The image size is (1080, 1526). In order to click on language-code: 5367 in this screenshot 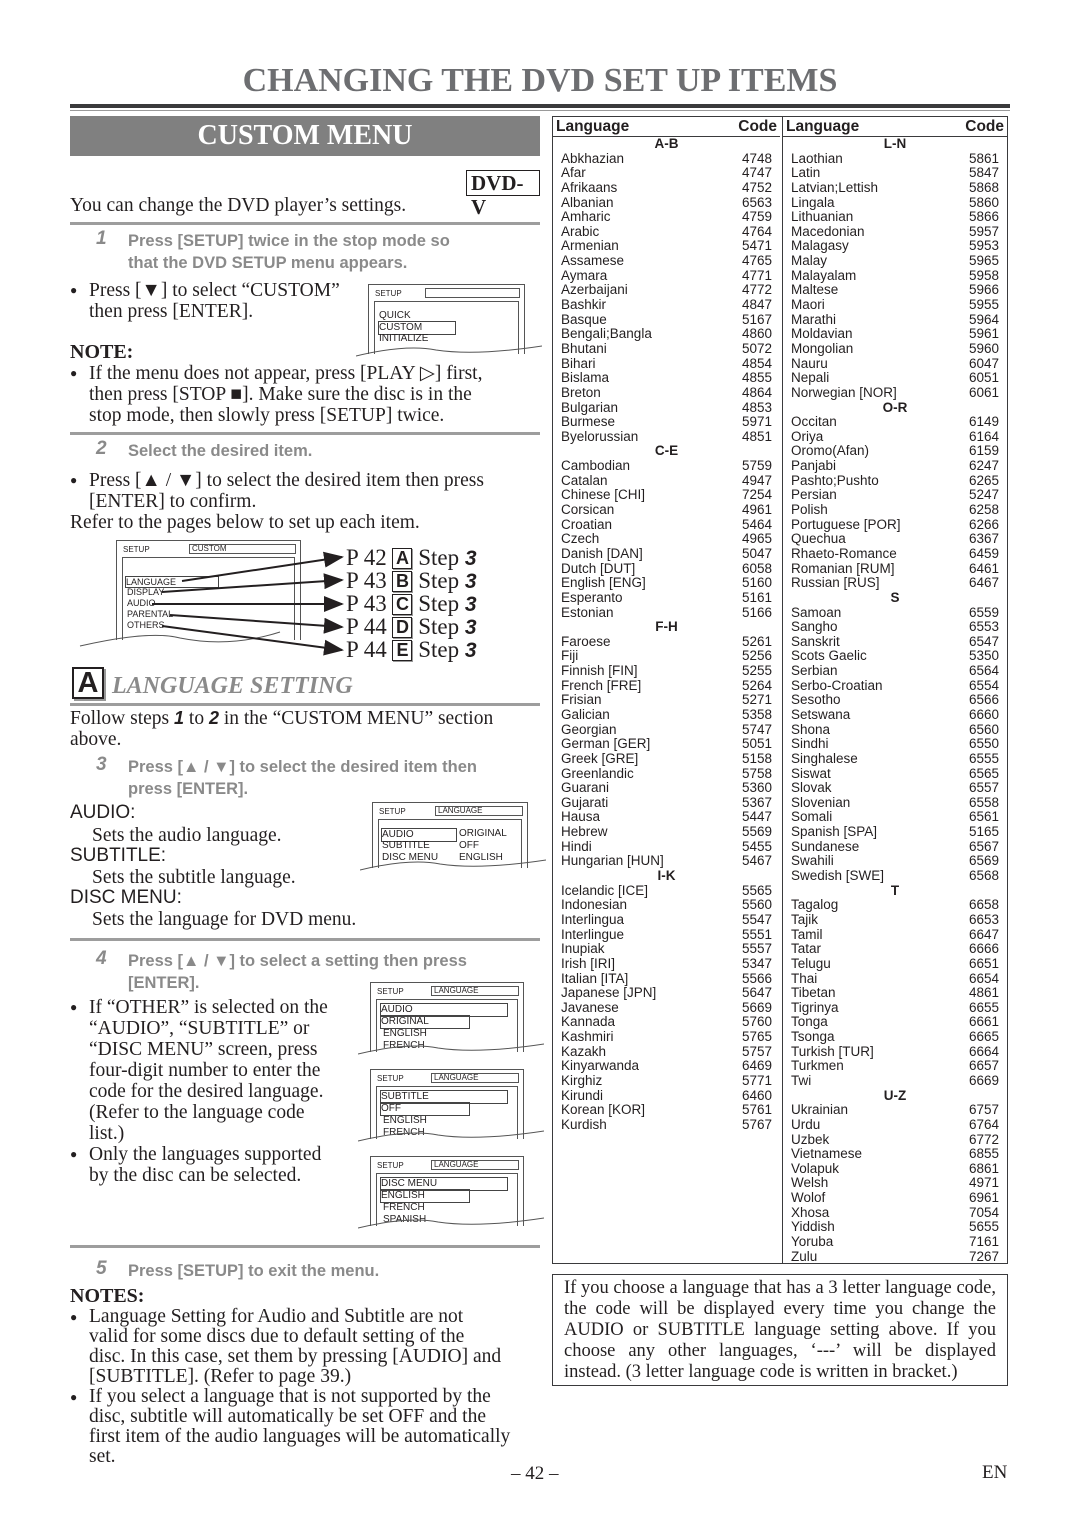, I will do `click(756, 802)`.